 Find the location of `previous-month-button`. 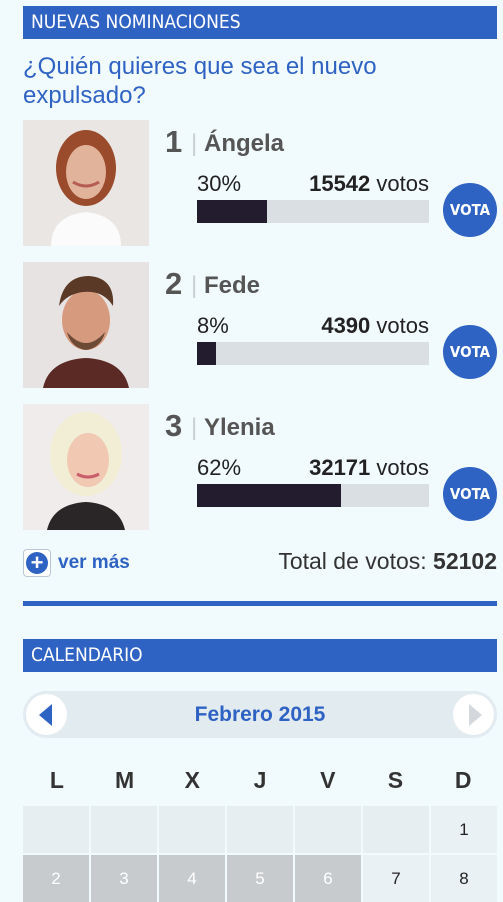

previous-month-button is located at coordinates (46, 714).